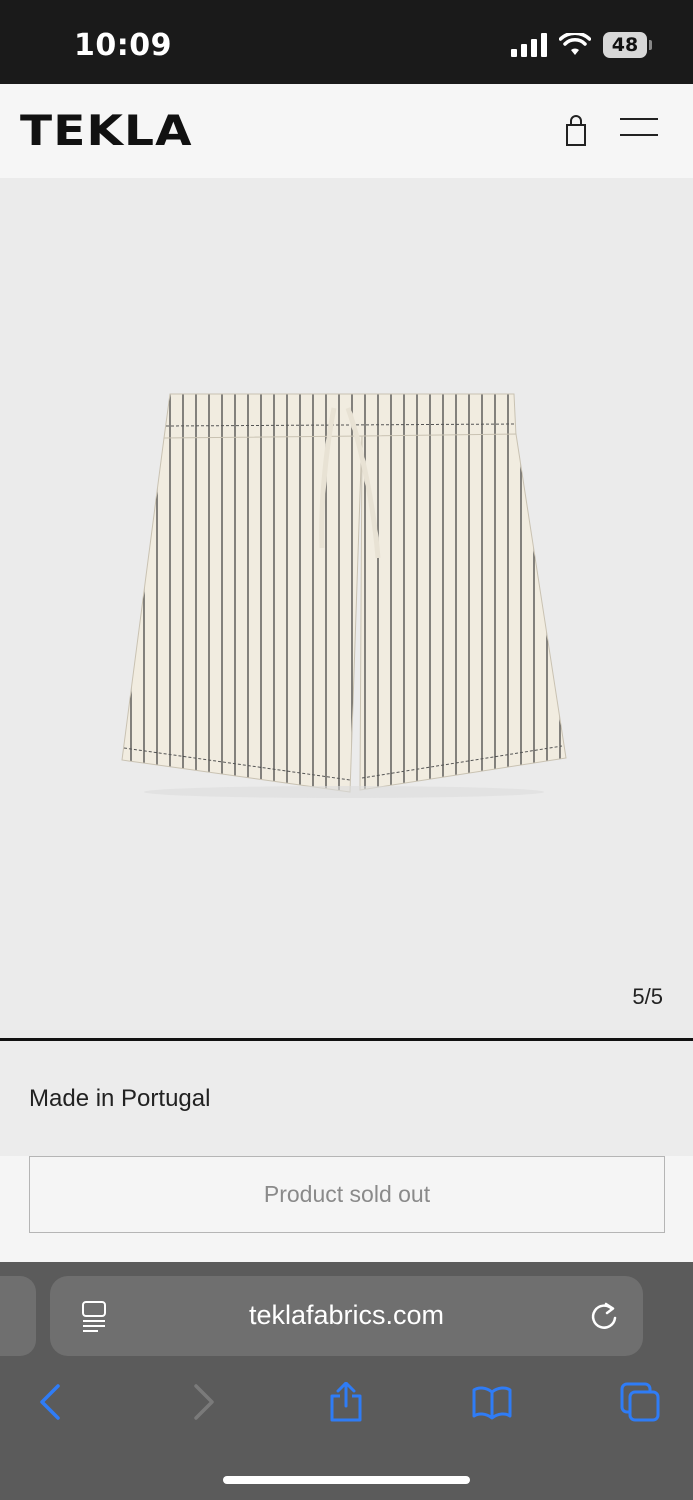 This screenshot has width=693, height=1500. What do you see at coordinates (492, 1402) in the screenshot?
I see `bookmarks-icon` at bounding box center [492, 1402].